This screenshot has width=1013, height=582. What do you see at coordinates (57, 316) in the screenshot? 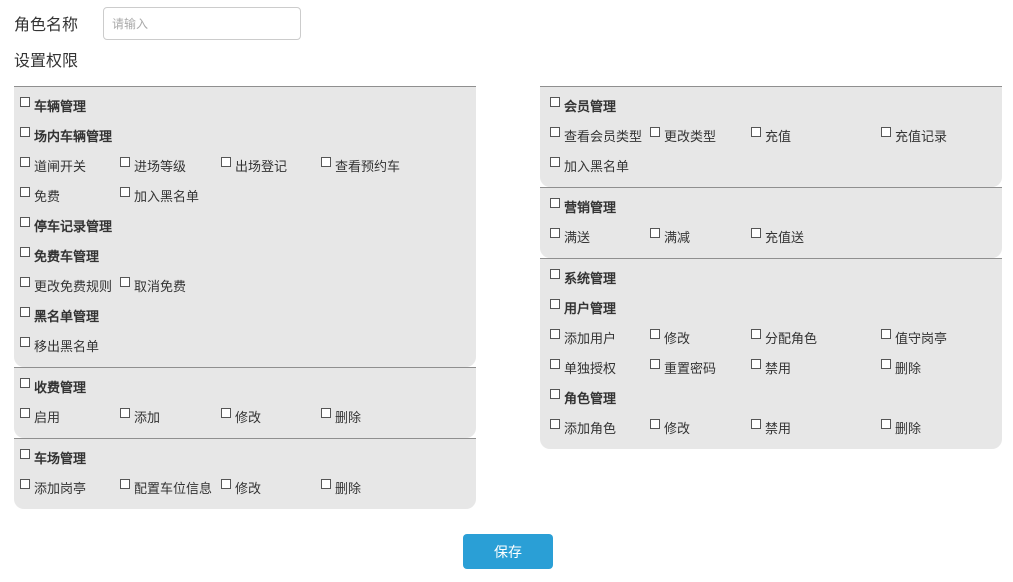
I see `permission-option: 黑名单管理` at bounding box center [57, 316].